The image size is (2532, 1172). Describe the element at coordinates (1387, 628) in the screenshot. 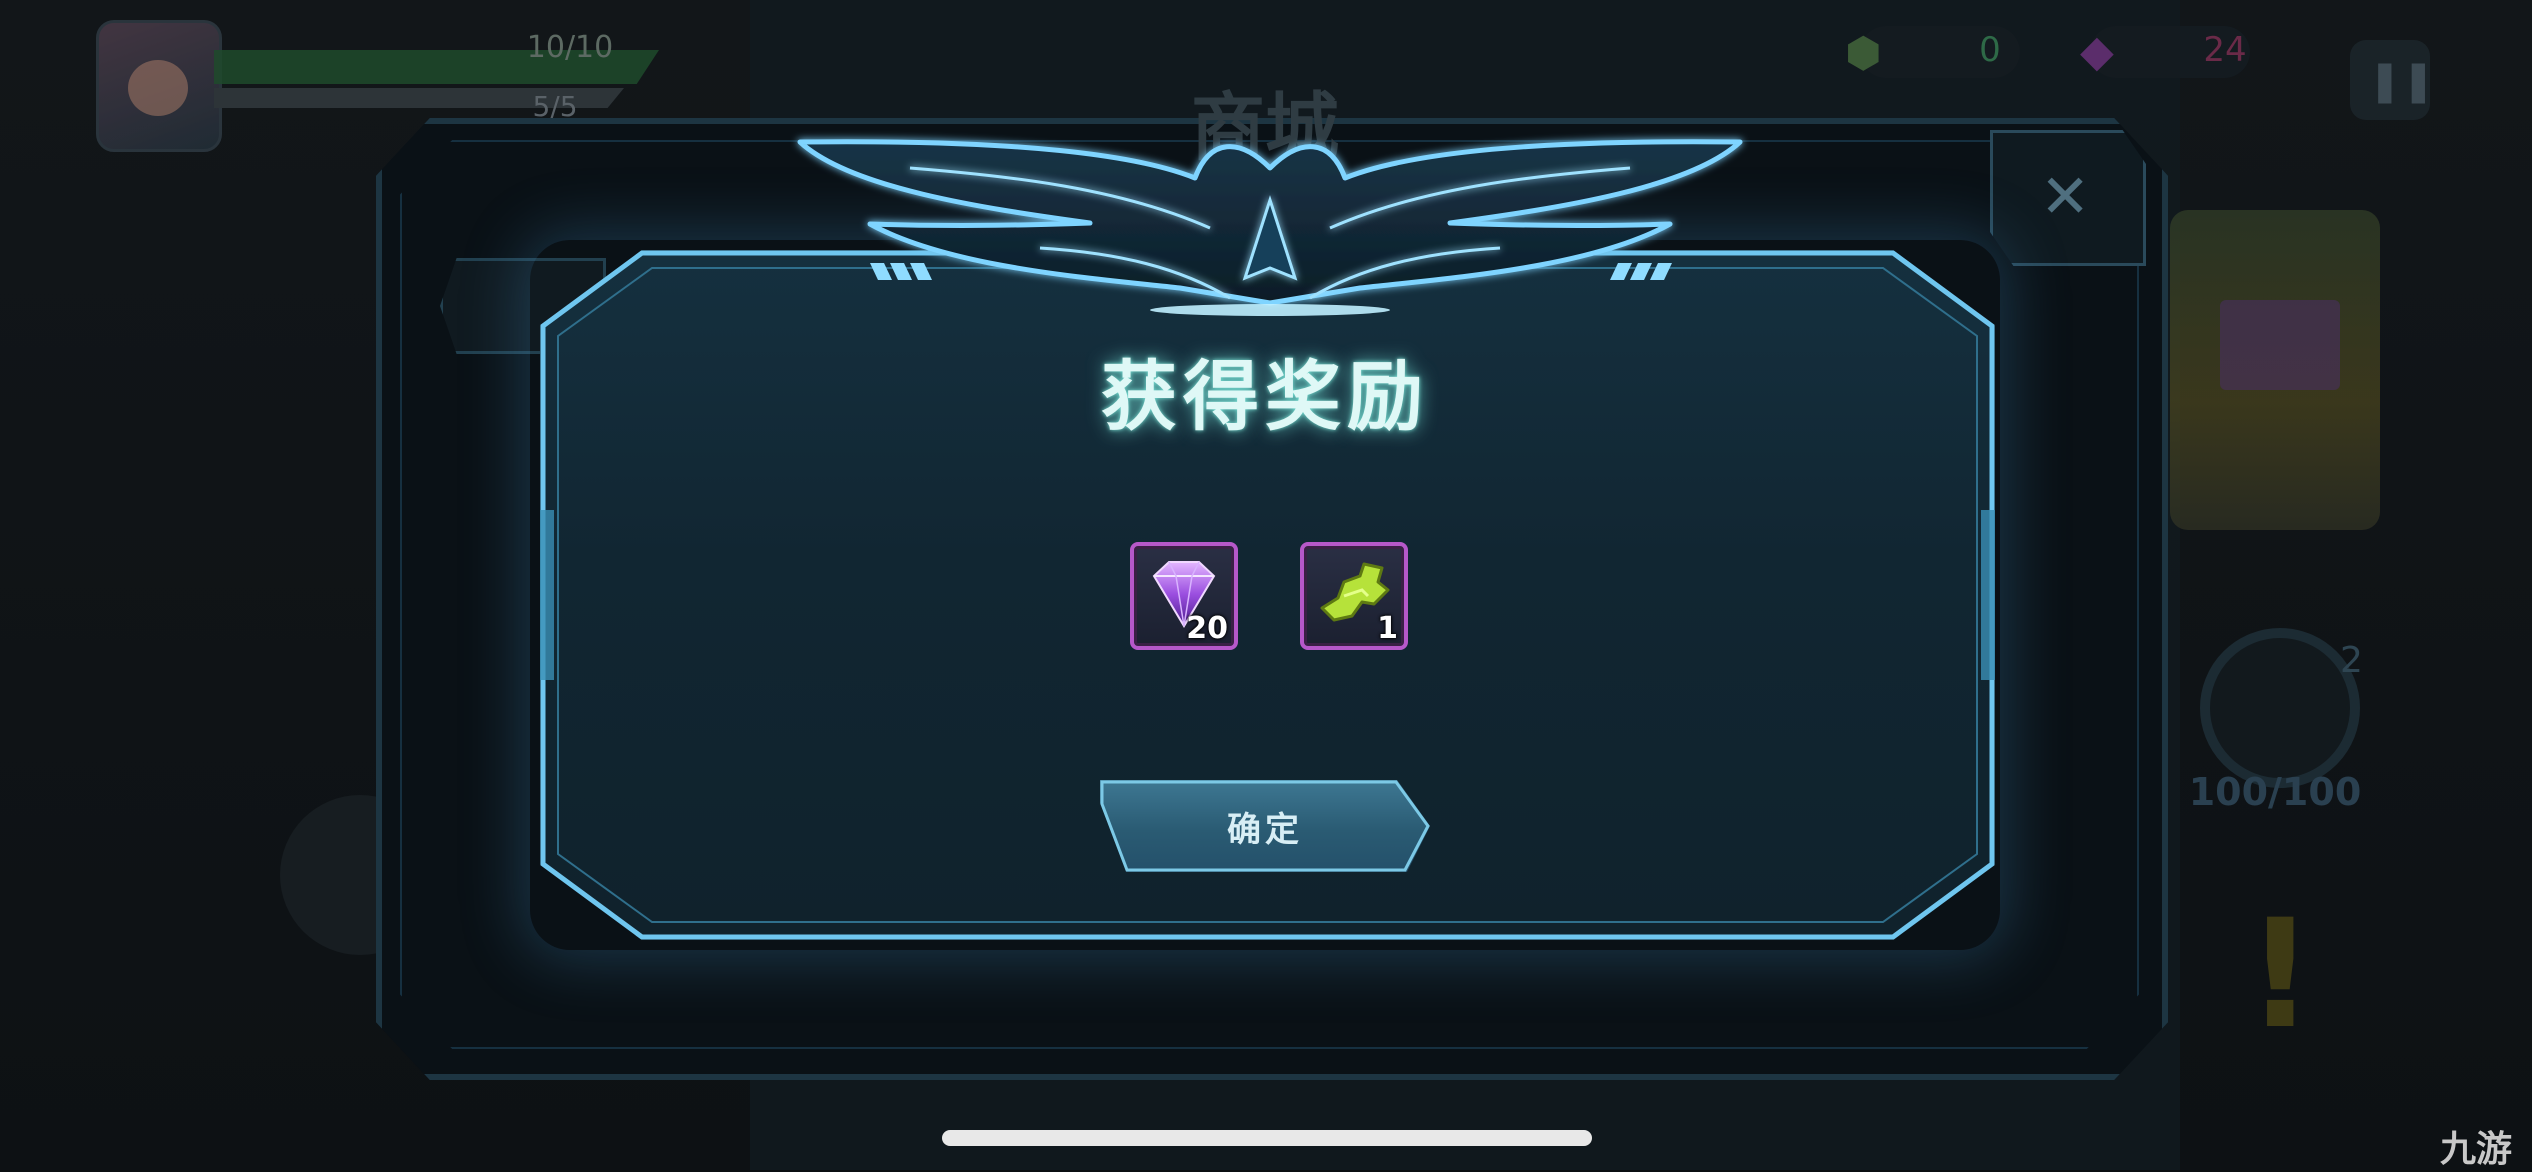

I see `reward-count-part: 1` at that location.